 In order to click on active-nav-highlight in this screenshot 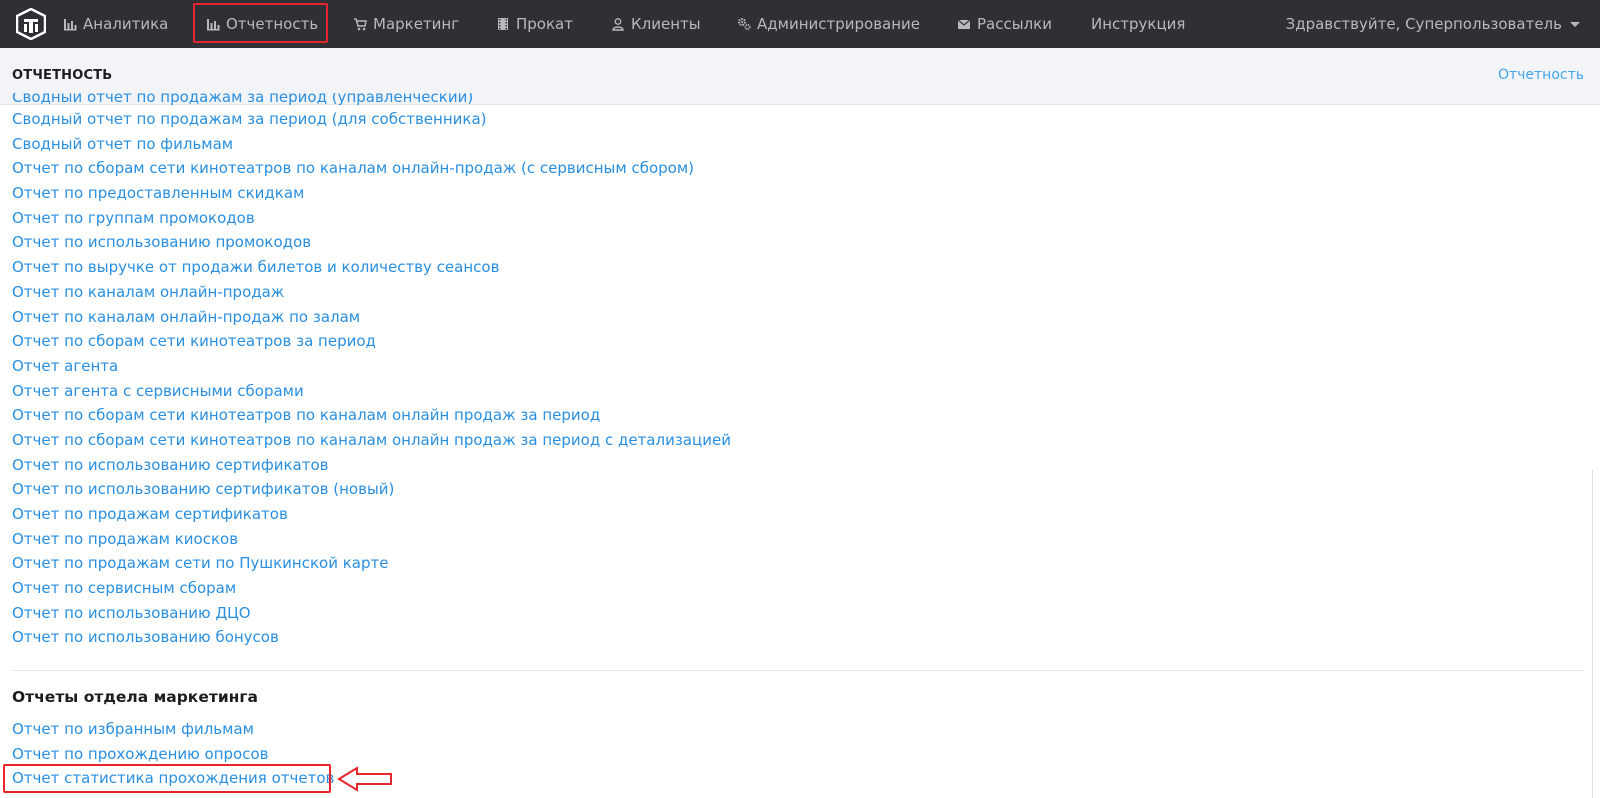, I will do `click(260, 23)`.